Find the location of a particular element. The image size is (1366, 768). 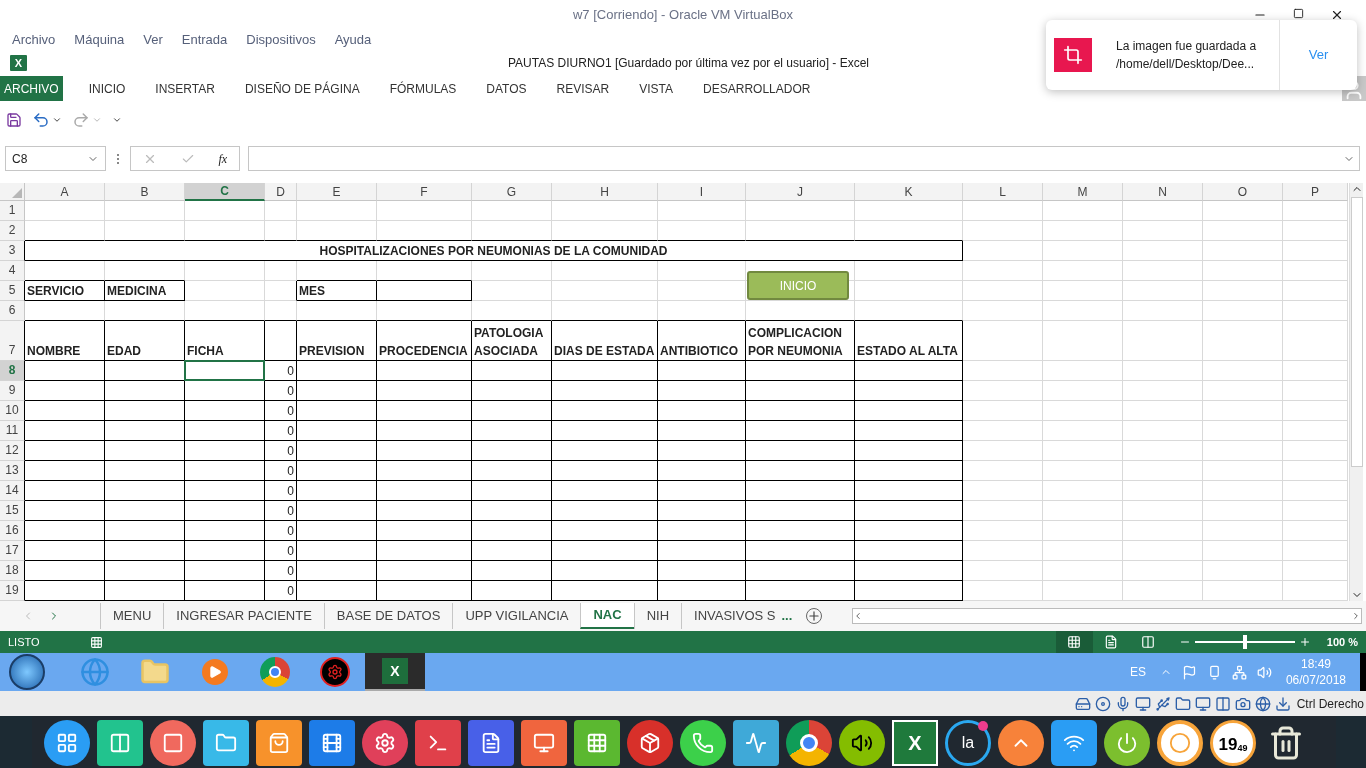

menu-item: Dispositivos is located at coordinates (281, 40).